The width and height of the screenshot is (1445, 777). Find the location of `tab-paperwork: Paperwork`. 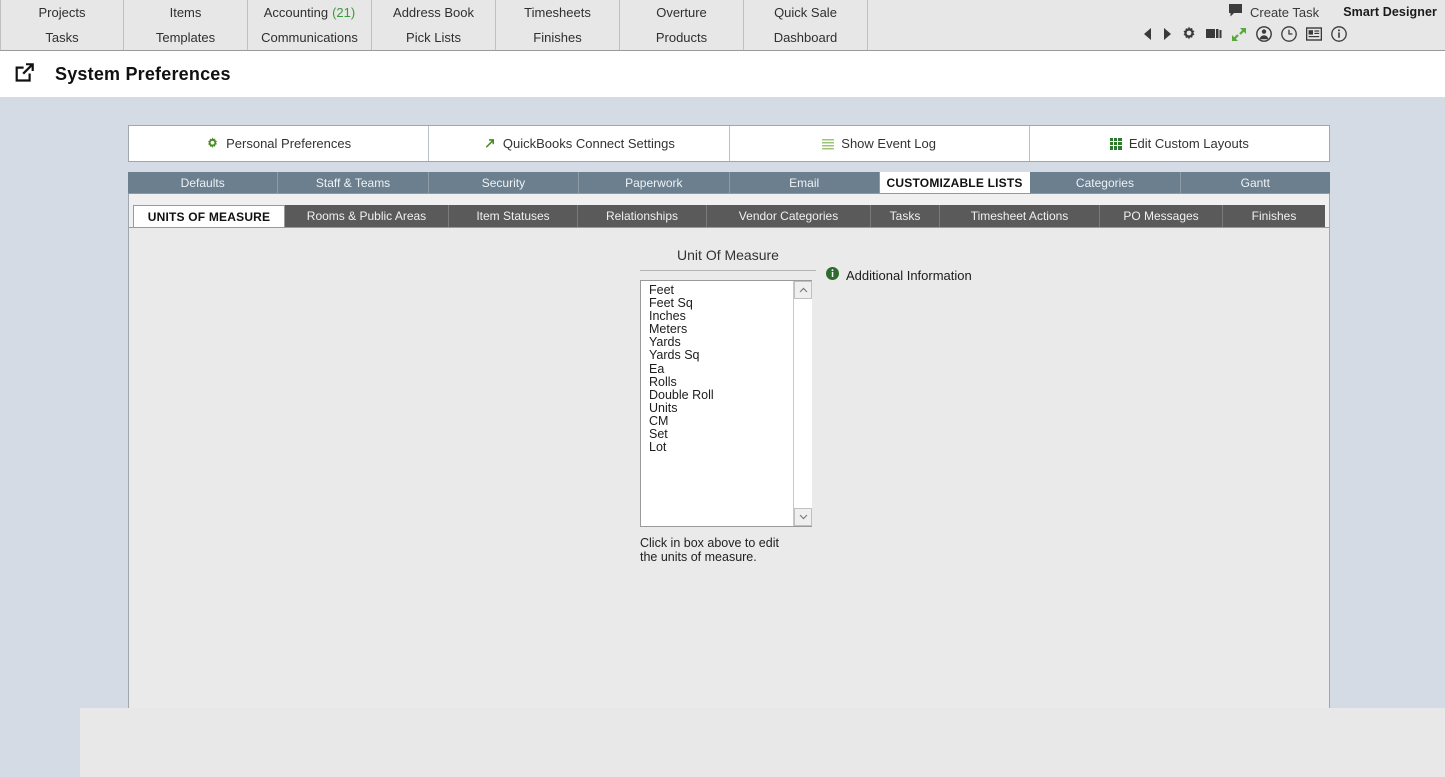

tab-paperwork: Paperwork is located at coordinates (654, 182).